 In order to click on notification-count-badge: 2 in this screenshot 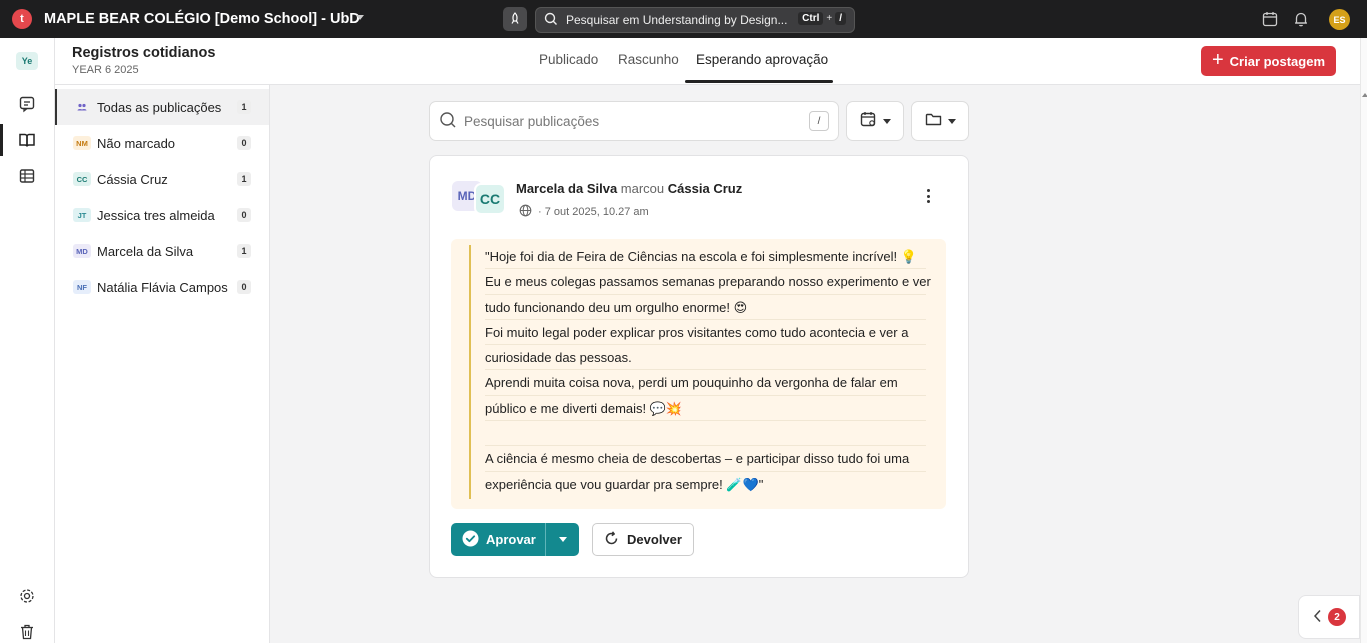, I will do `click(1337, 617)`.